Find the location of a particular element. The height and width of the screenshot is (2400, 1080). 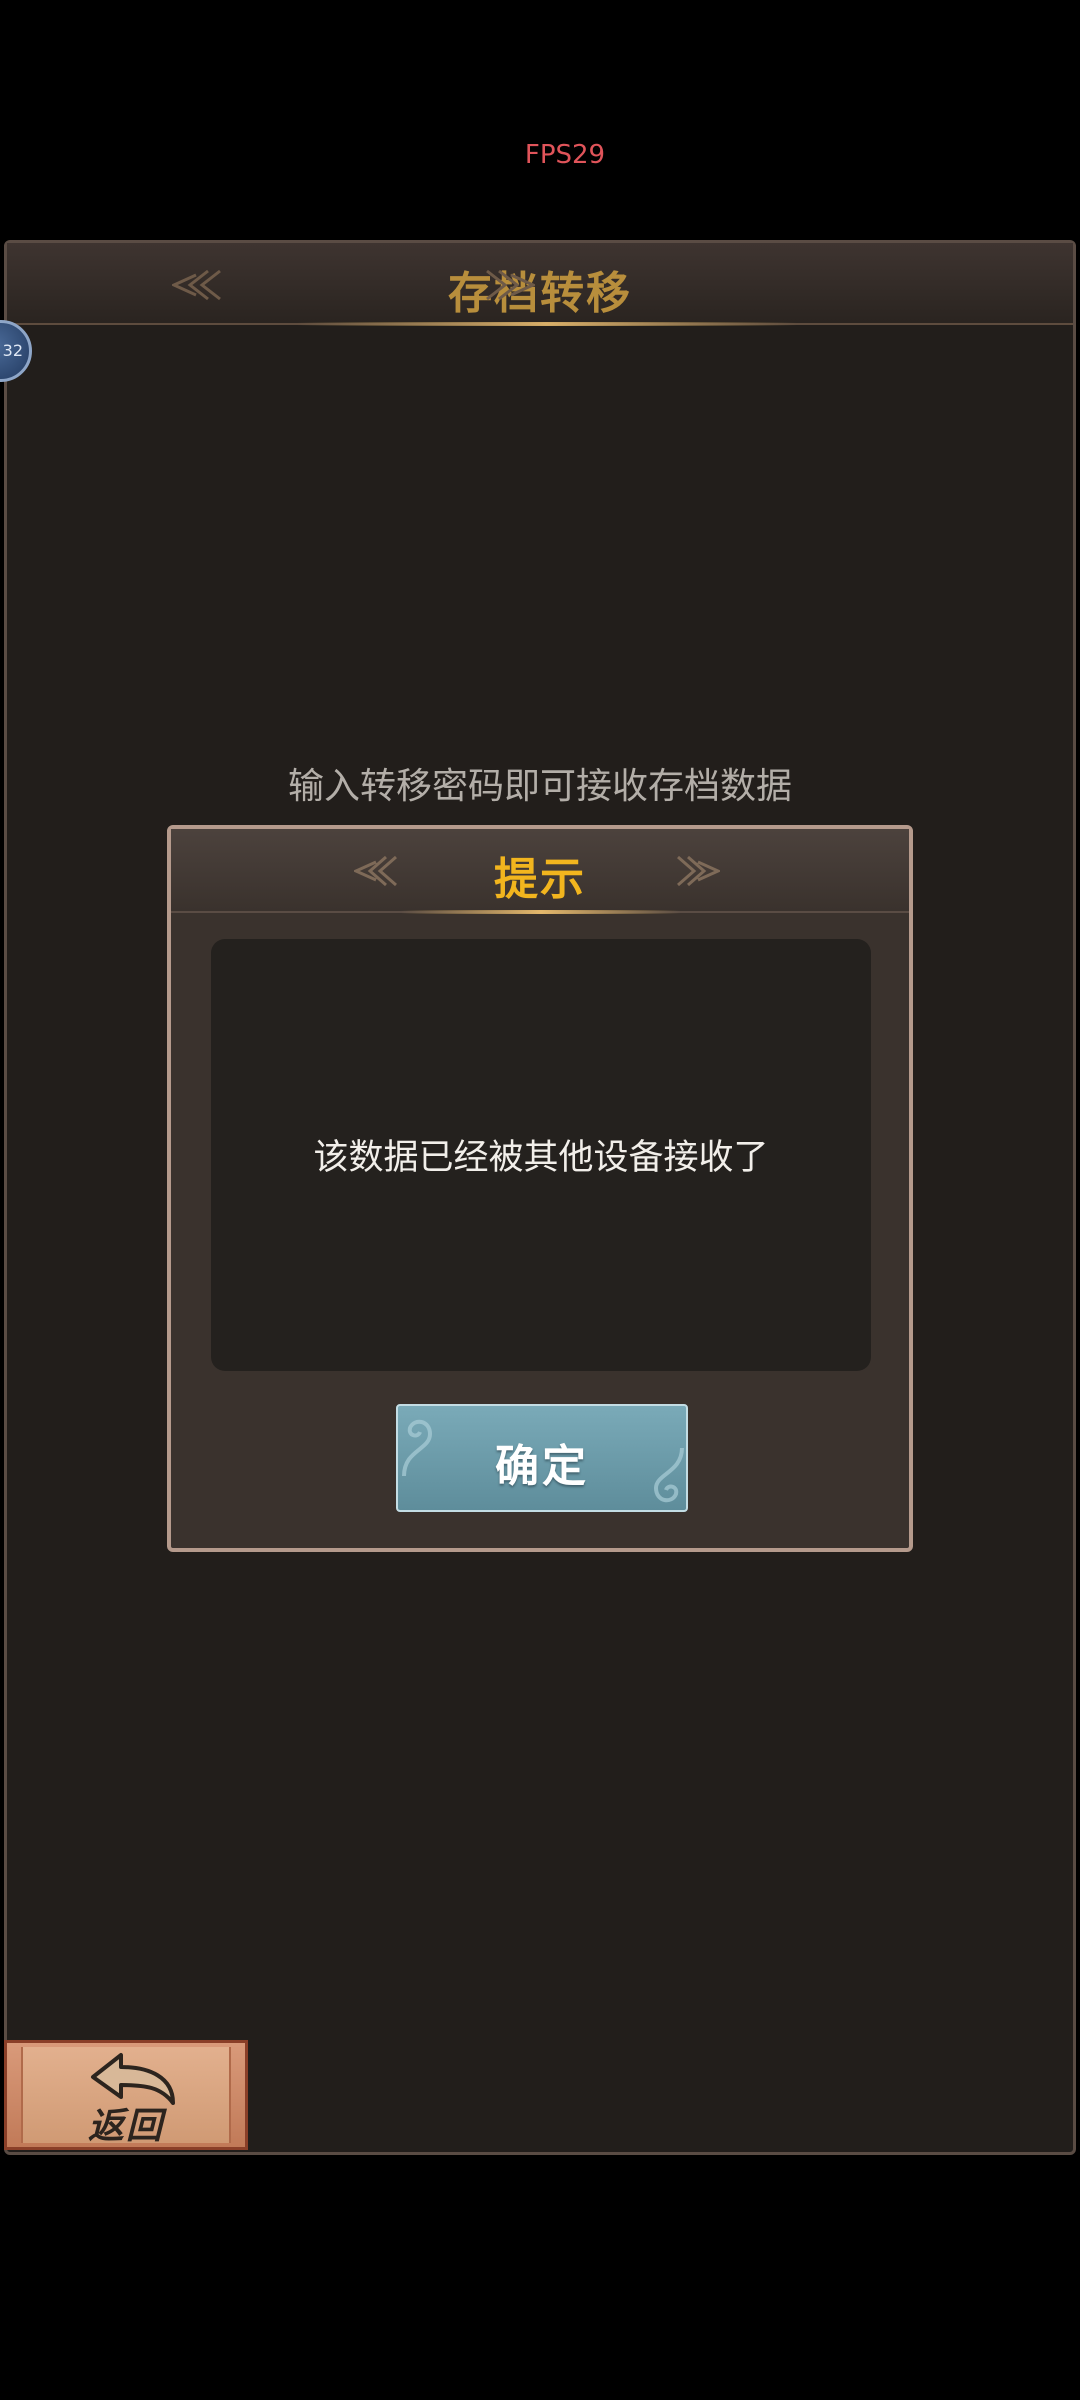

back-button-label: 返回 is located at coordinates (125, 2126).